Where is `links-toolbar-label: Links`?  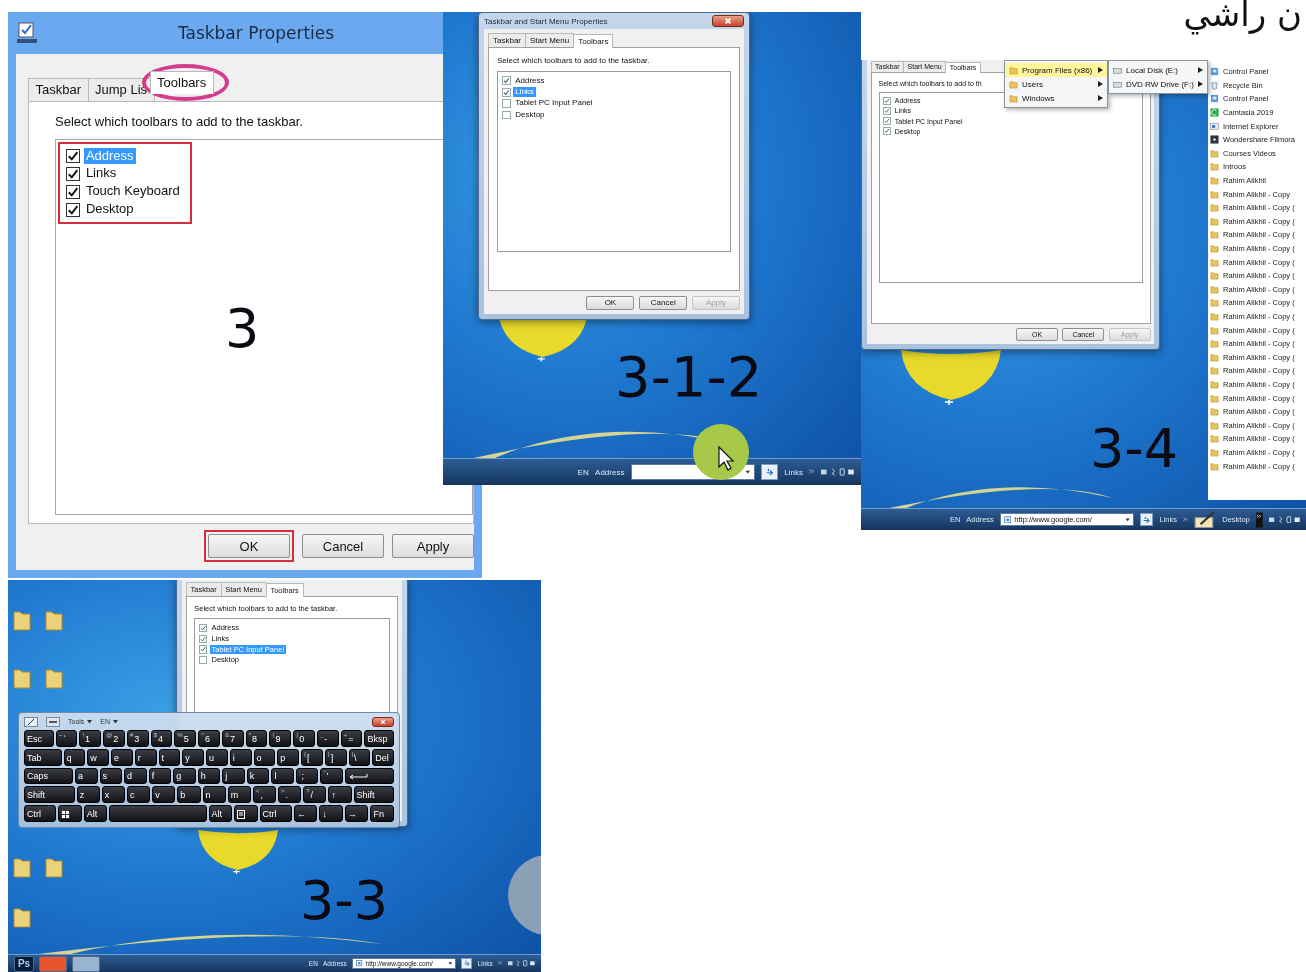
links-toolbar-label: Links is located at coordinates (794, 472).